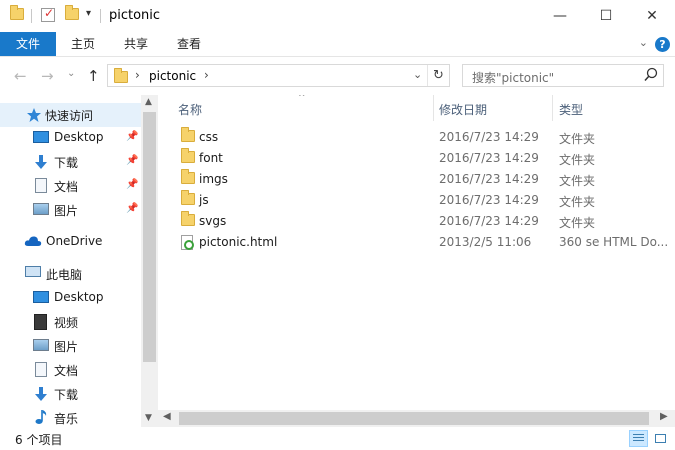 The width and height of the screenshot is (675, 450). What do you see at coordinates (416, 137) in the screenshot?
I see `table-row: css 2016/7/23 14:29 文件夹` at bounding box center [416, 137].